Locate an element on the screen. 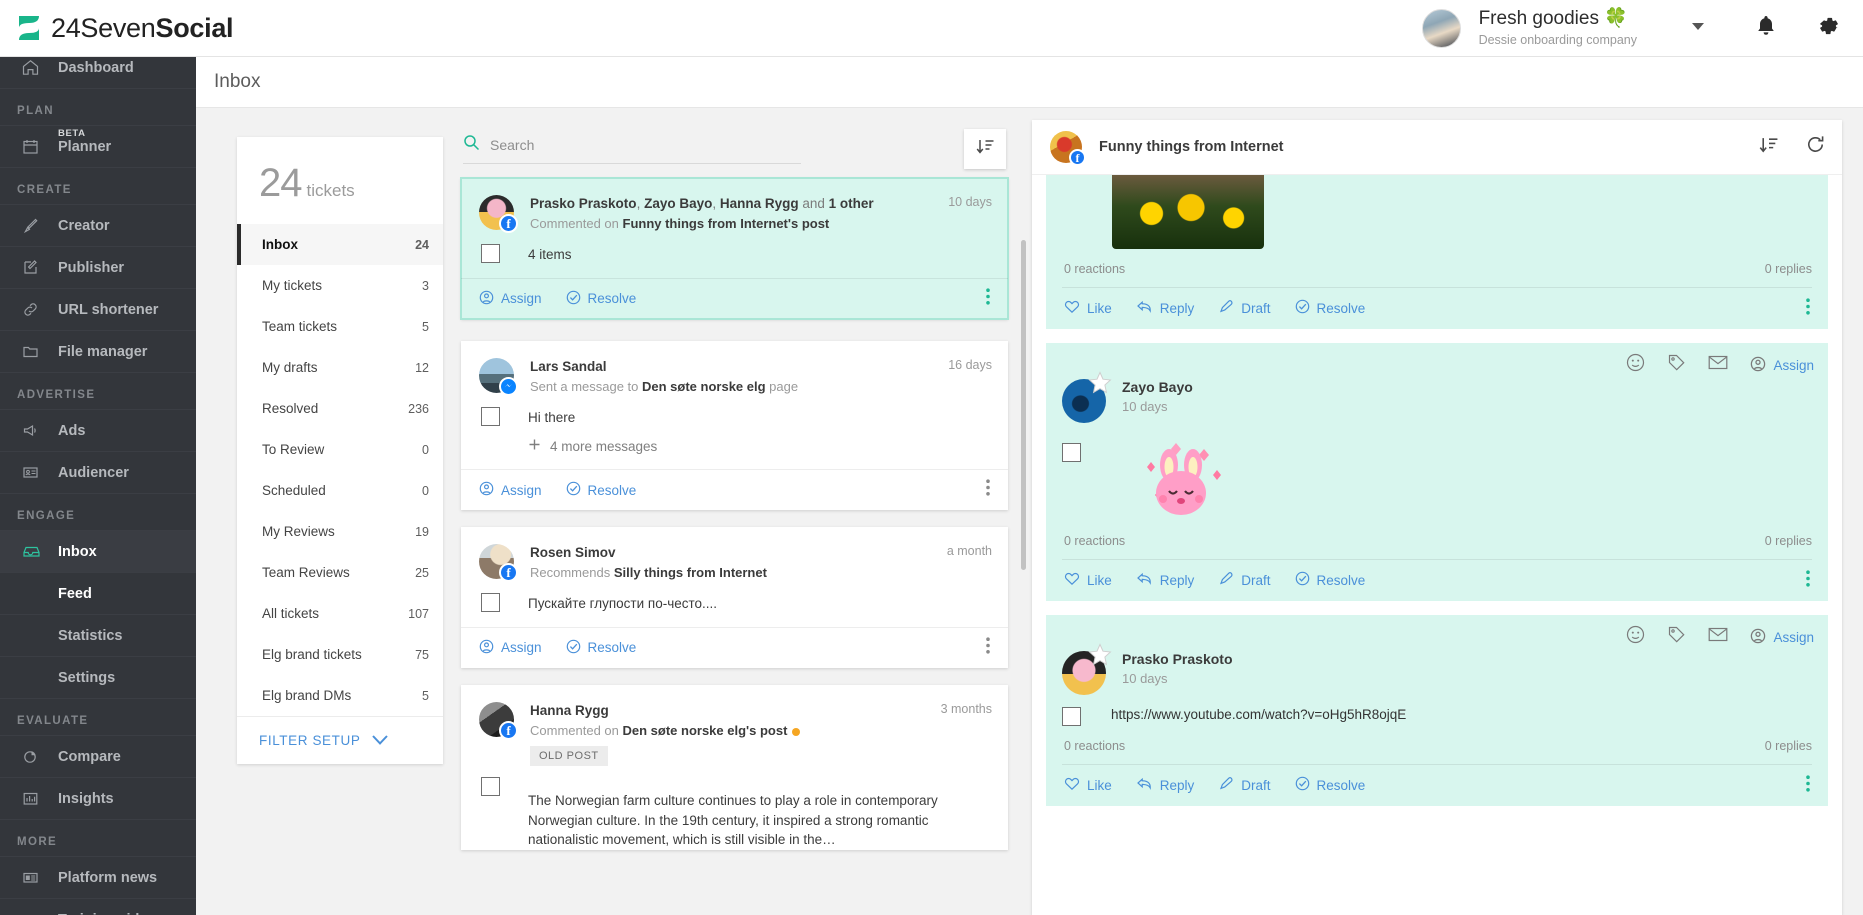 This screenshot has height=915, width=1863. filter-item-scheduled: Scheduled 0 is located at coordinates (340, 490).